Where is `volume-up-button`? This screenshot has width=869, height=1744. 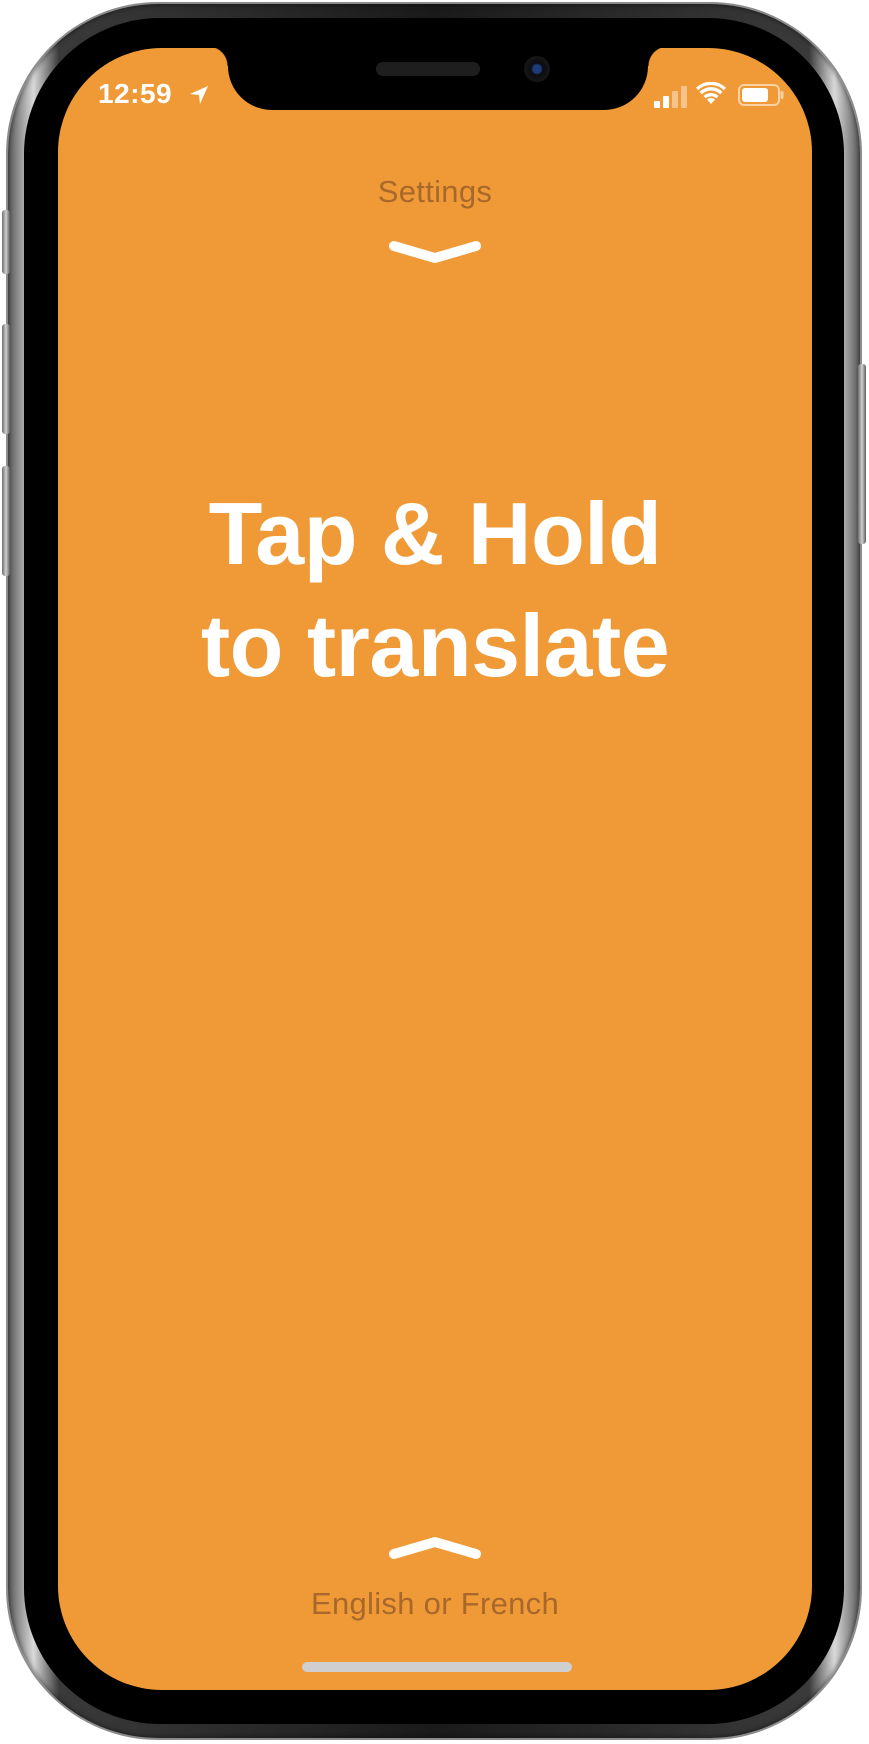
volume-up-button is located at coordinates (6, 379).